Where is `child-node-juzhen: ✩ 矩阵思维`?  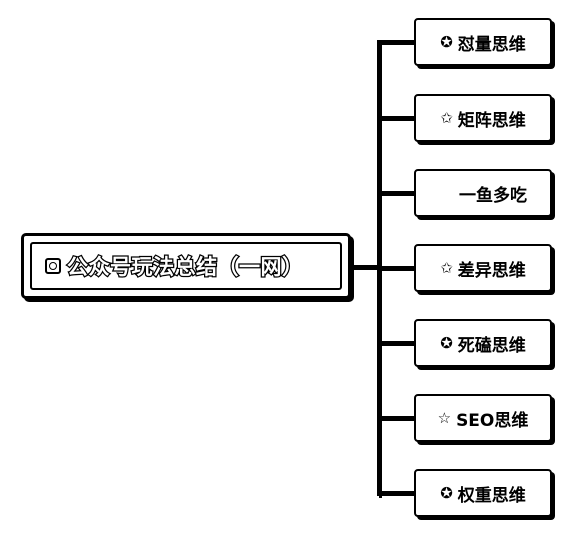 child-node-juzhen: ✩ 矩阵思维 is located at coordinates (483, 118).